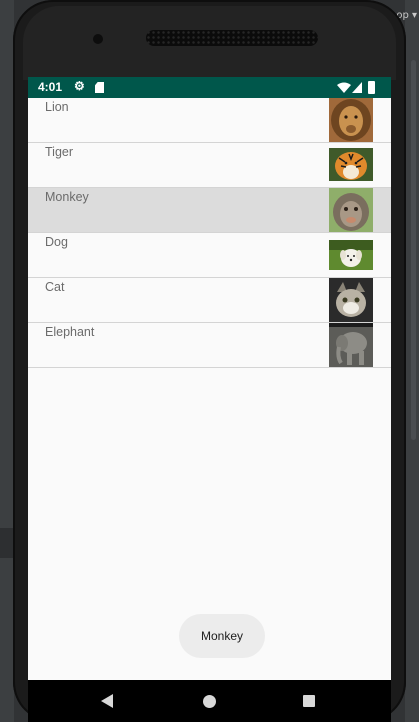  I want to click on ide-bottom-bar, so click(7, 543).